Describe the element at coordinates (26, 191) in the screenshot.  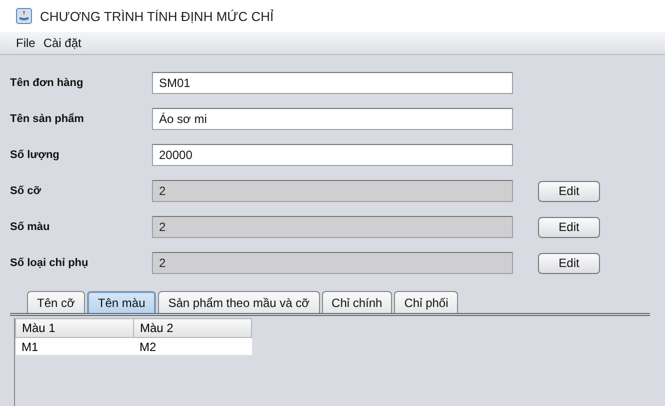
I see `field-label: Số cỡ` at that location.